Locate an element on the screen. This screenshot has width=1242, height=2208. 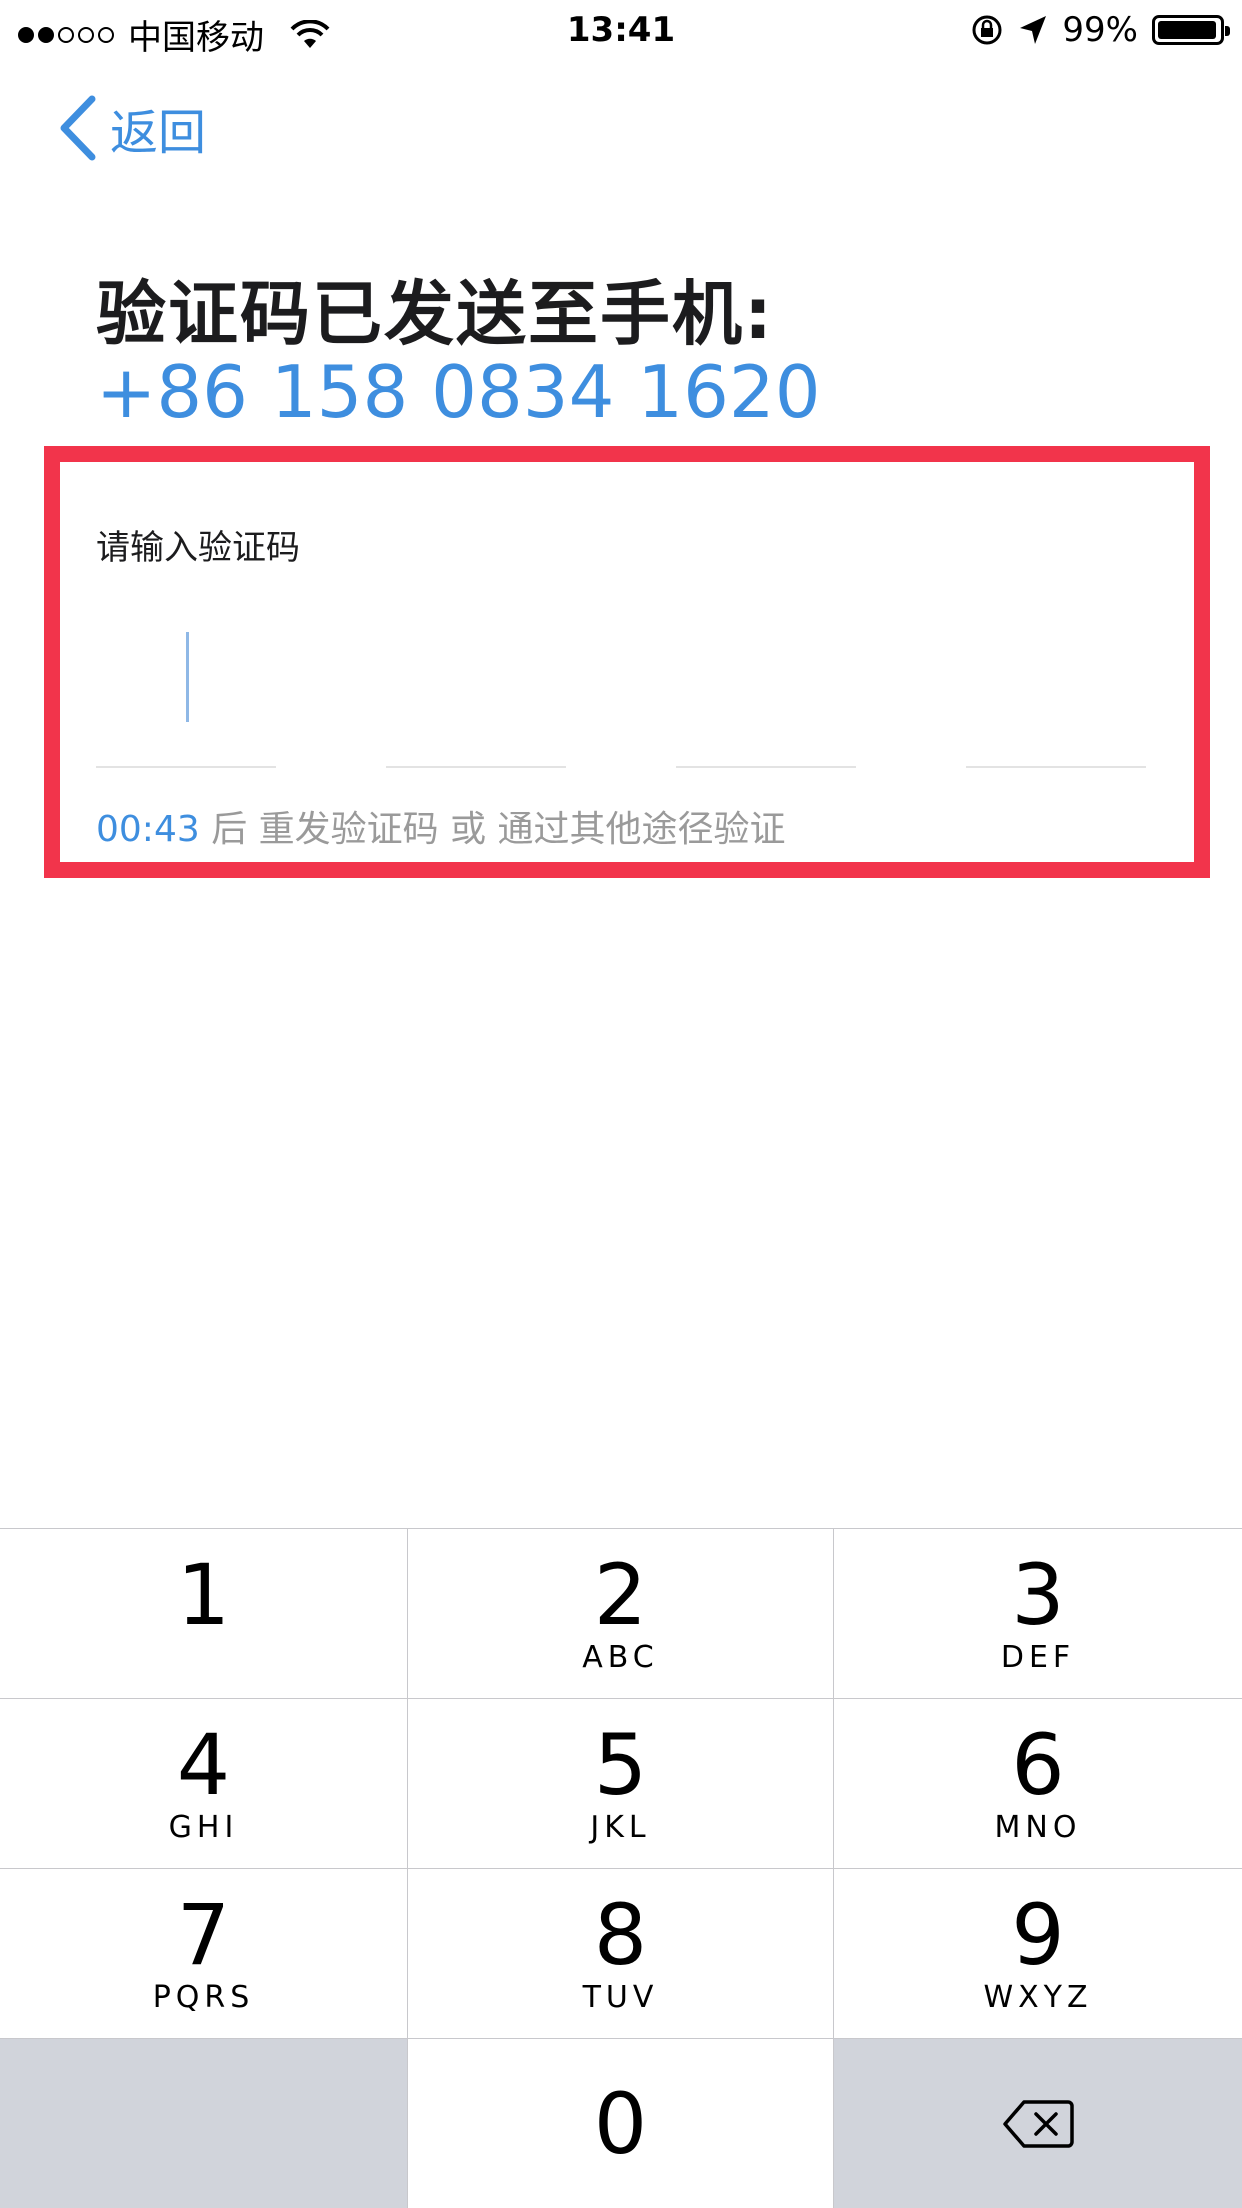
page-title: 验证码已发送至手机: is located at coordinates (435, 314).